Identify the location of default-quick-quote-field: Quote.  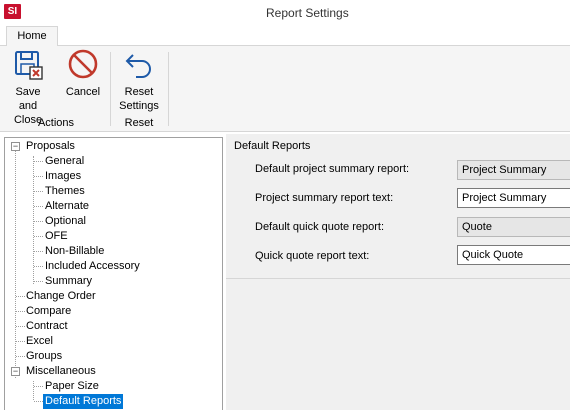
(513, 227).